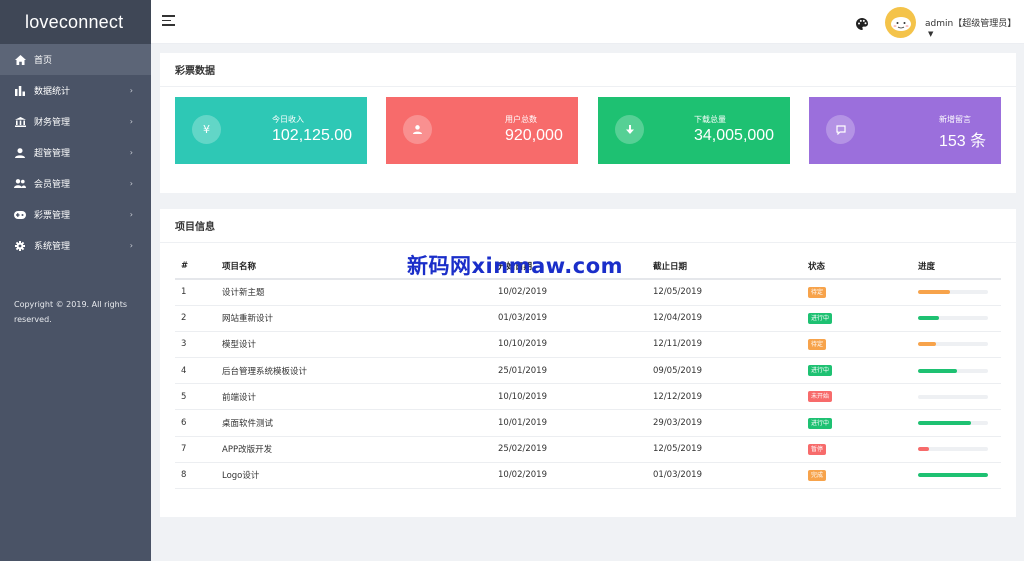 The width and height of the screenshot is (1024, 561). What do you see at coordinates (20, 184) in the screenshot?
I see `group-icon` at bounding box center [20, 184].